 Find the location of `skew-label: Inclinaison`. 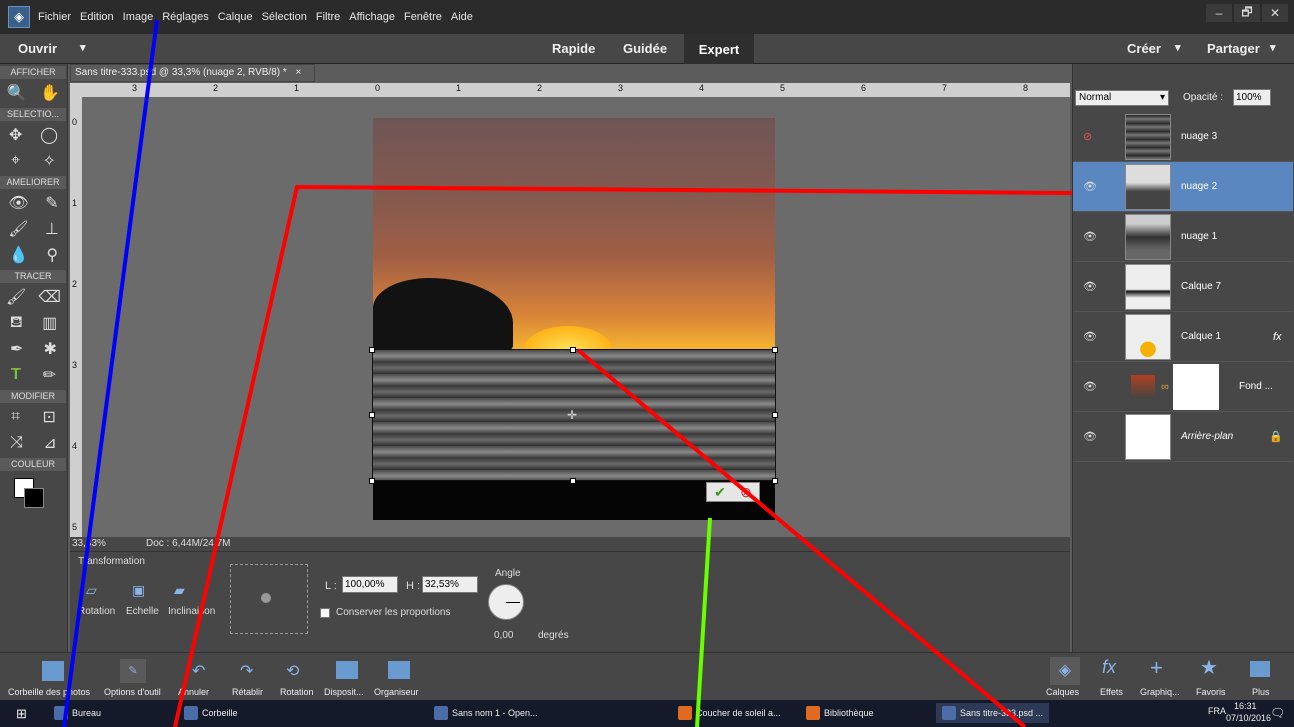

skew-label: Inclinaison is located at coordinates (191, 611).